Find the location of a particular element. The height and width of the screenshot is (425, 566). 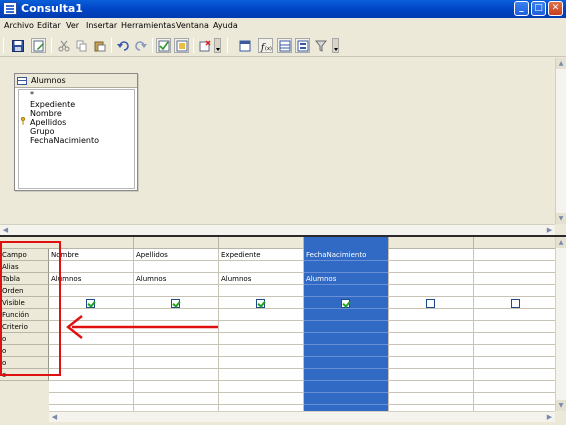

undo-icon is located at coordinates (122, 45).